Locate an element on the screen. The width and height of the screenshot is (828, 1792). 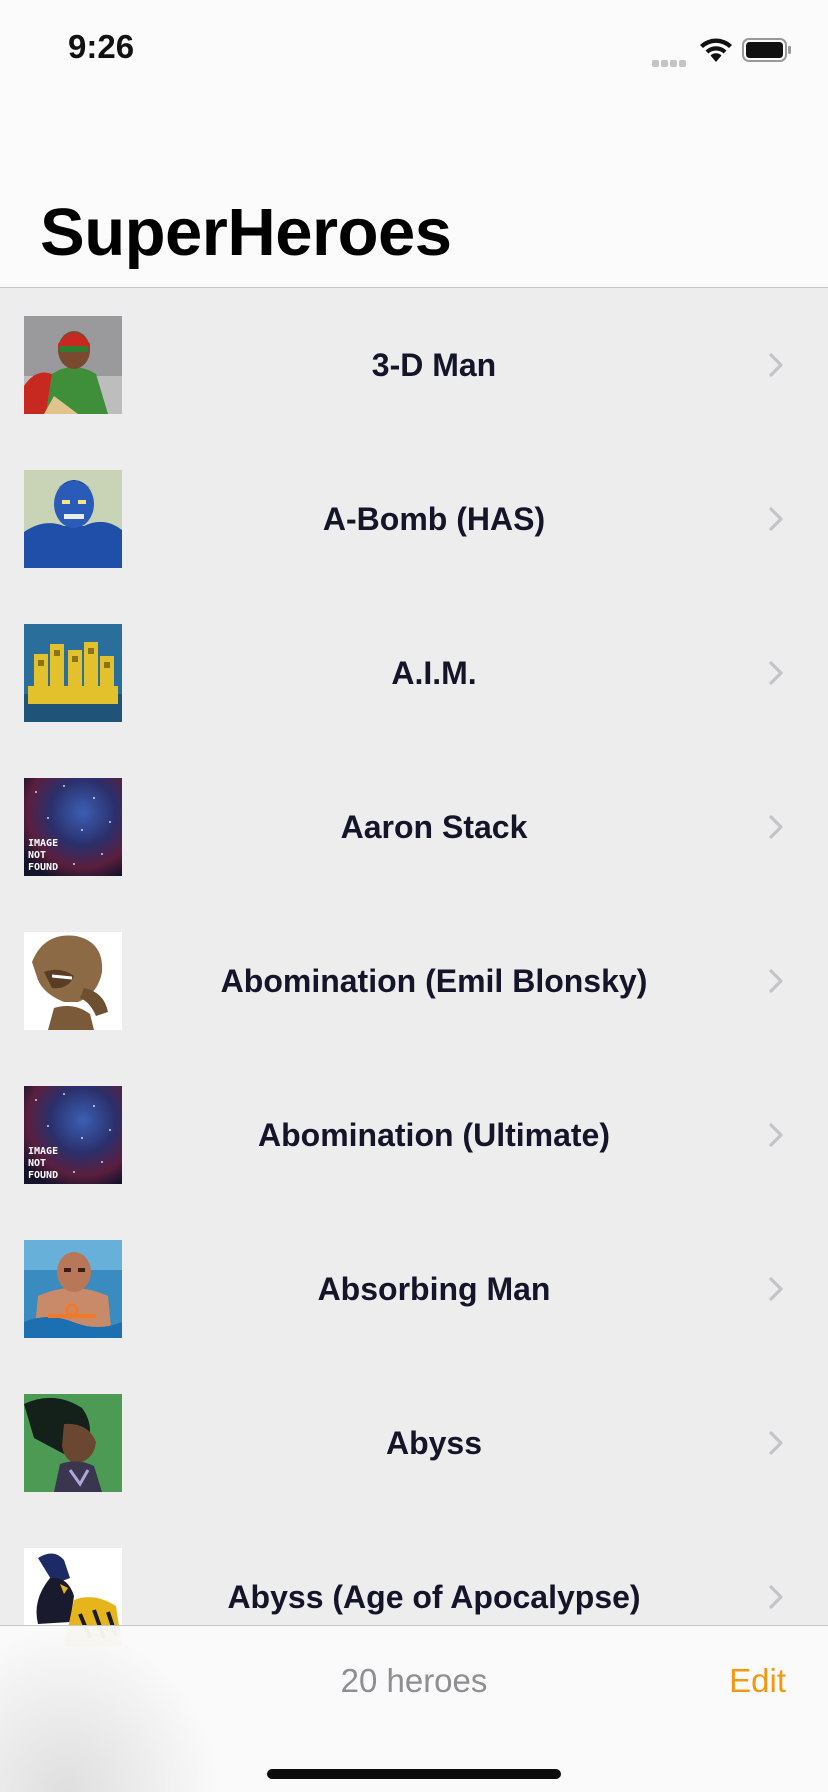
home-indicator is located at coordinates (414, 1774).